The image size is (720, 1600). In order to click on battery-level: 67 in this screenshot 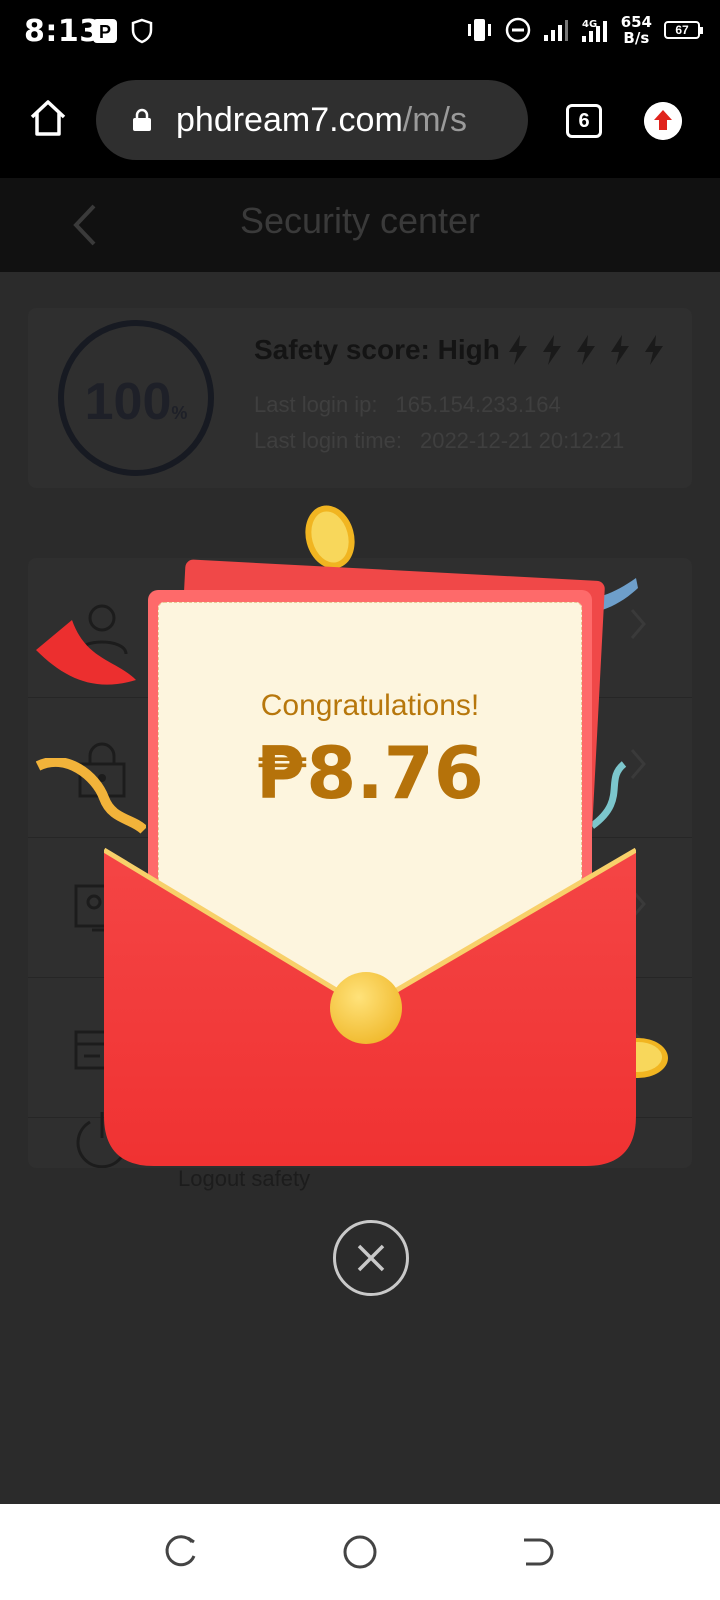, I will do `click(682, 30)`.